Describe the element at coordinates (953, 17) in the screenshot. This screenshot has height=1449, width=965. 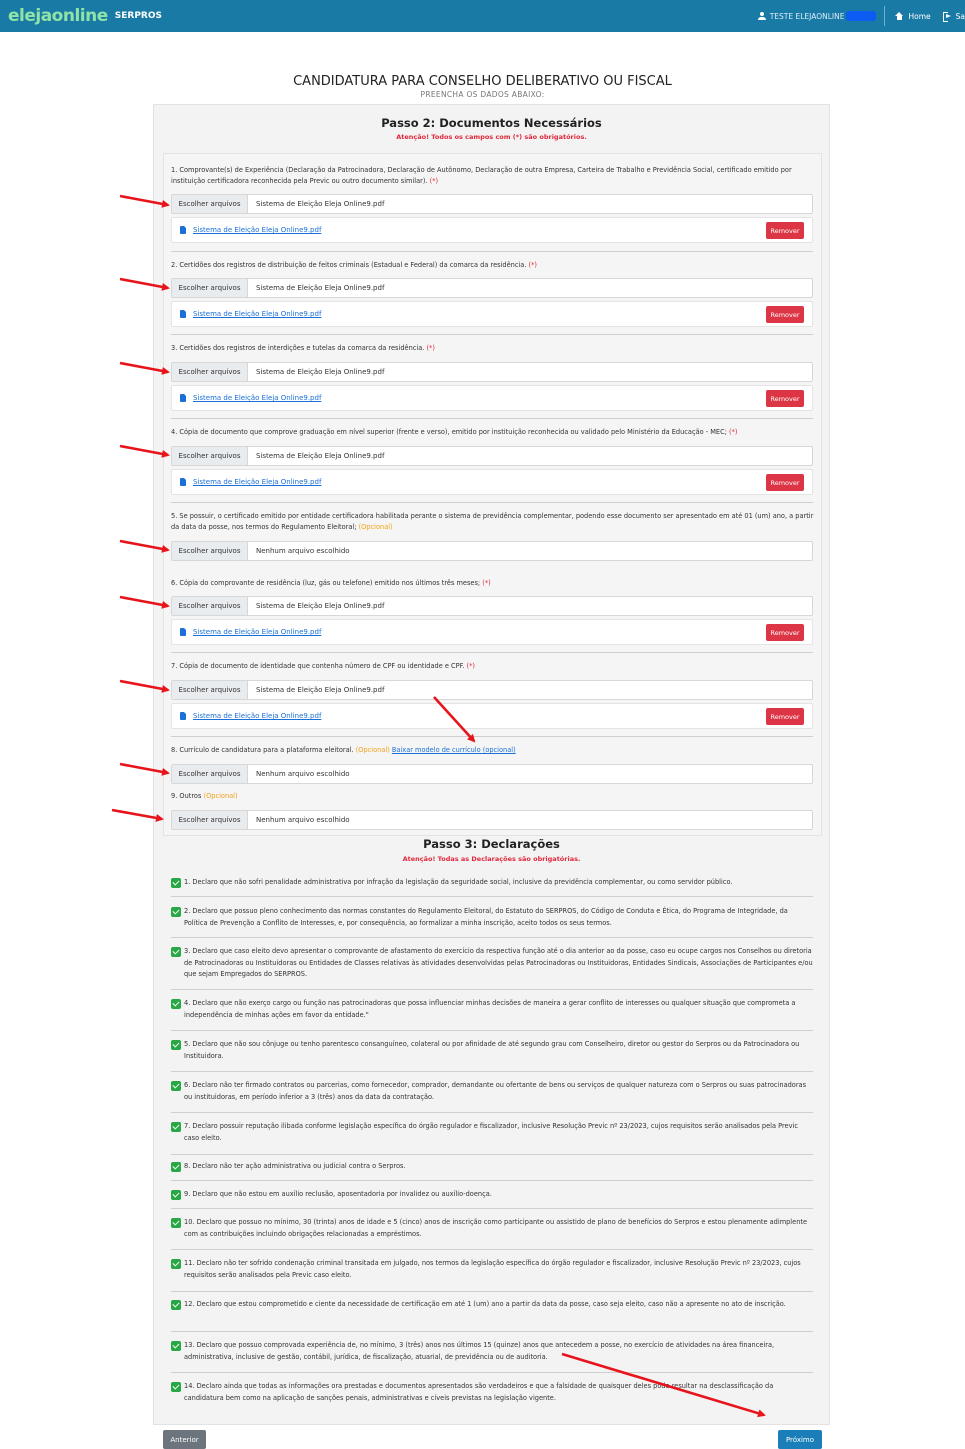
I see `exit-link: Sa` at that location.